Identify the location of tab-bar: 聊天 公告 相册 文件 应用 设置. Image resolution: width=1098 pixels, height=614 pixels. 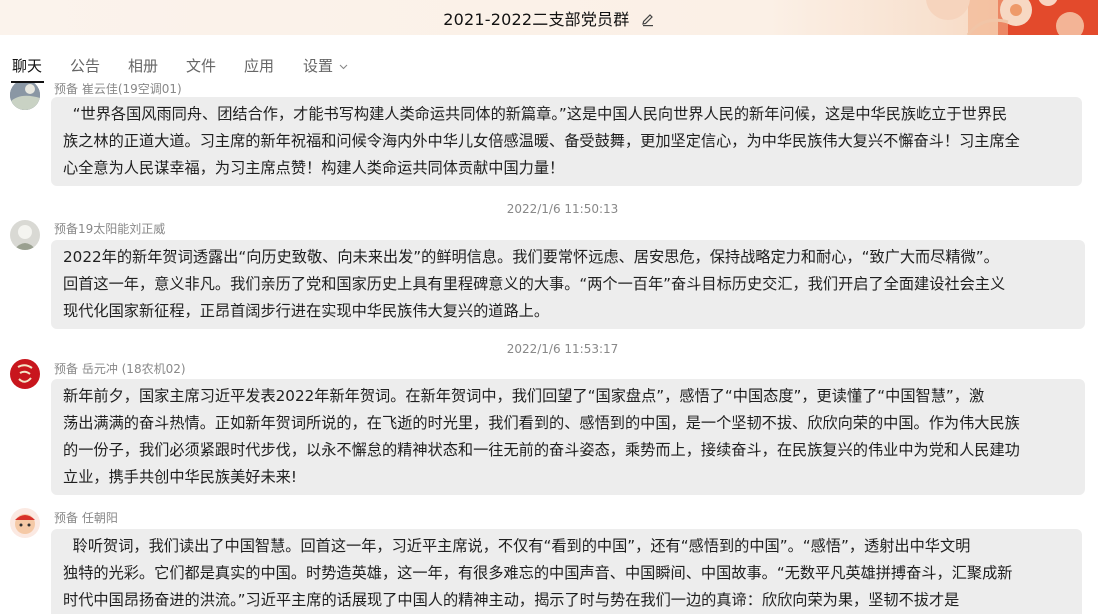
(549, 59).